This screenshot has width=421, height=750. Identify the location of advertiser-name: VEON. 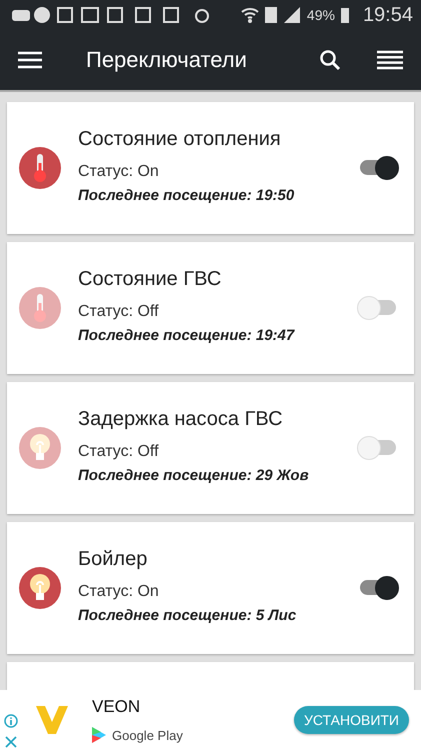
(117, 707).